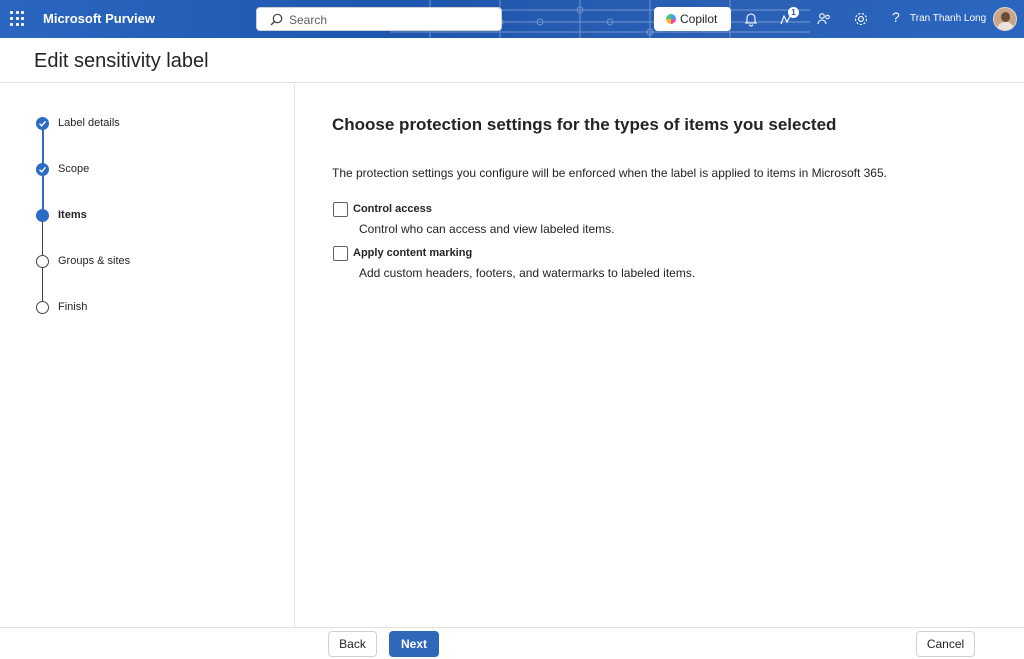  I want to click on step-label: Items, so click(72, 215).